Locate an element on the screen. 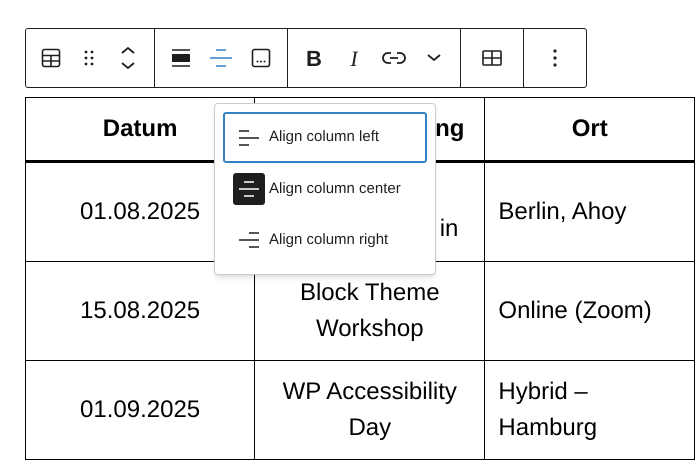 The width and height of the screenshot is (695, 462). table-cell: 01.08.2025 is located at coordinates (140, 211).